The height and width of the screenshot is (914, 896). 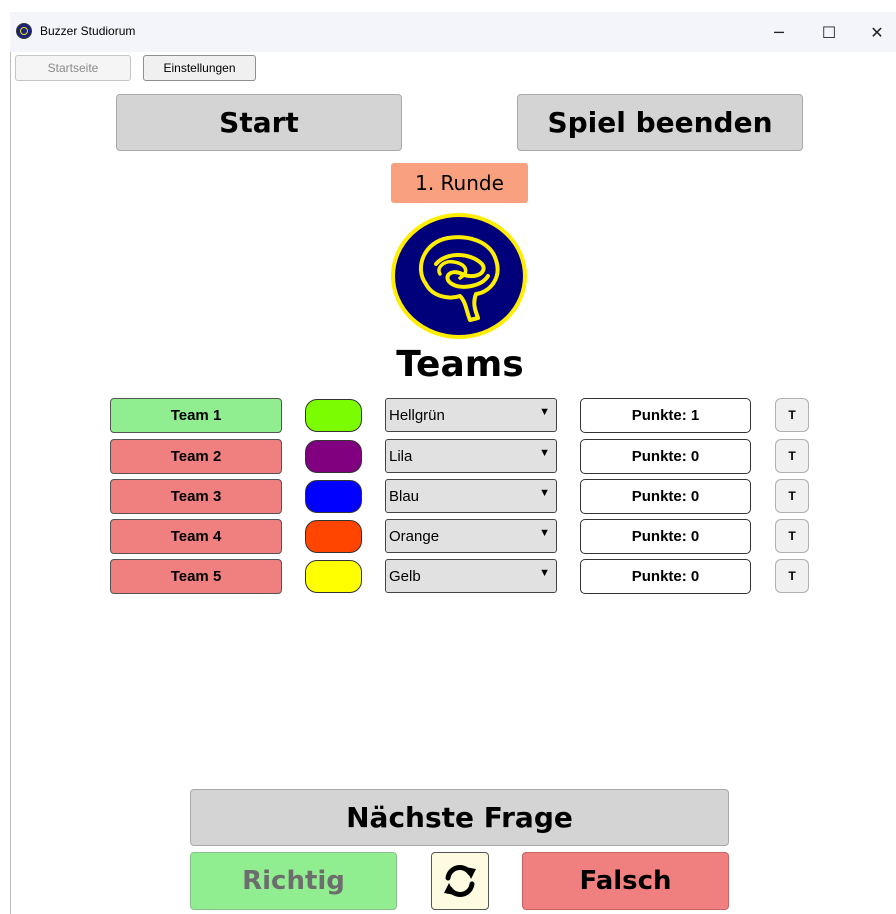 What do you see at coordinates (333, 576) in the screenshot?
I see `team-5-color-swatch` at bounding box center [333, 576].